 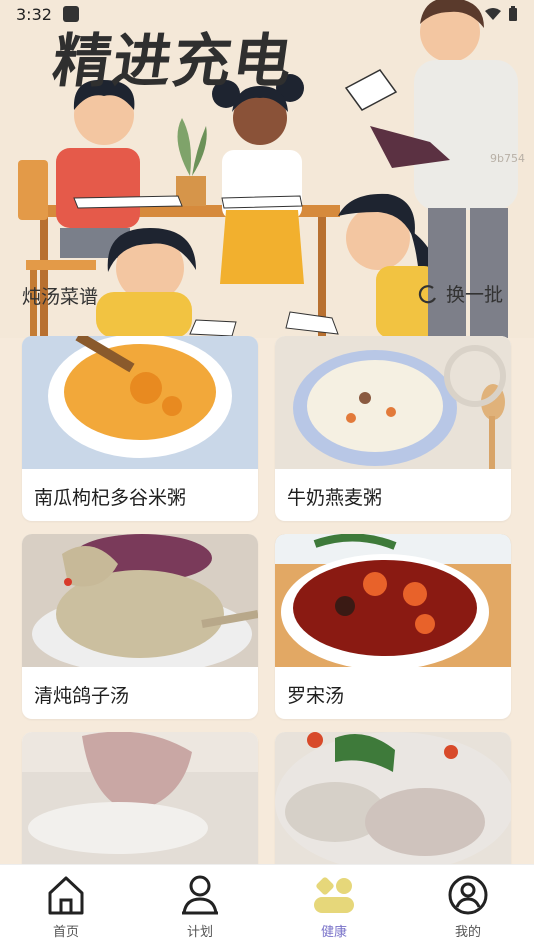 I want to click on nav-profile: 我的, so click(x=468, y=906).